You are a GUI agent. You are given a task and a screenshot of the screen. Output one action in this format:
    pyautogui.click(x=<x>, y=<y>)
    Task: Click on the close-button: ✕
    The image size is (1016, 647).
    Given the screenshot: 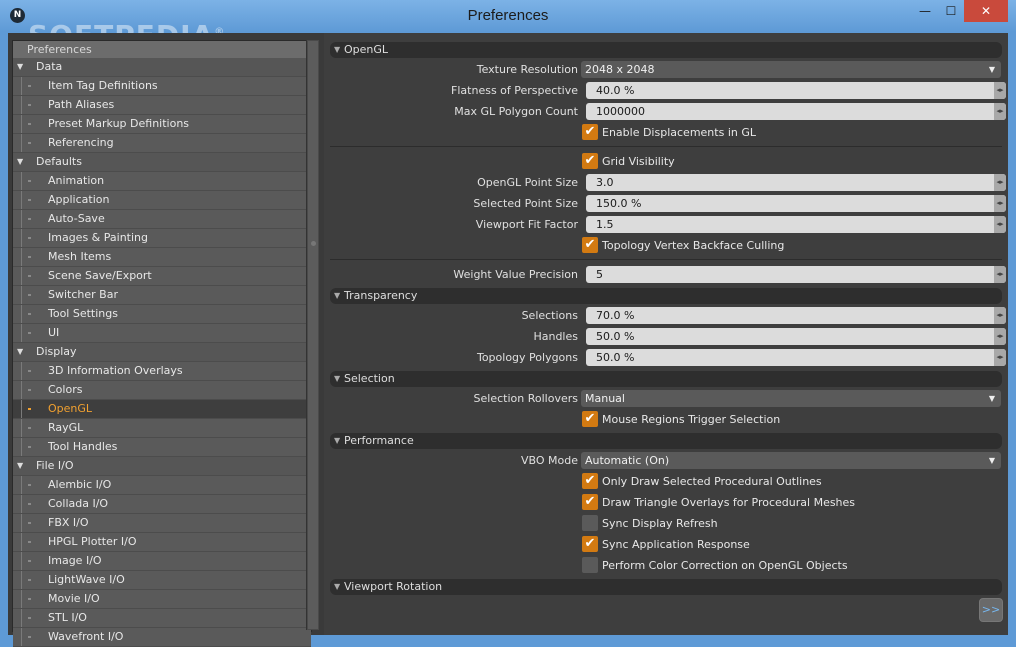 What is the action you would take?
    pyautogui.click(x=986, y=11)
    